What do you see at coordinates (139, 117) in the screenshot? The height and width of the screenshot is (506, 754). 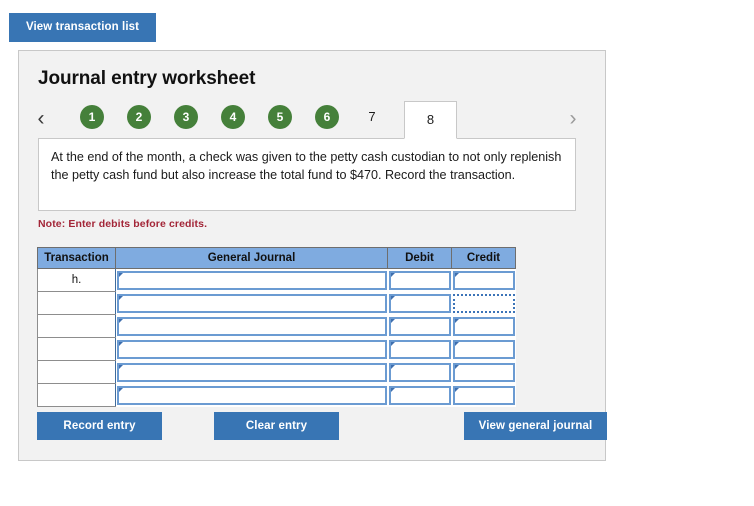 I see `tab-step-2: 2` at bounding box center [139, 117].